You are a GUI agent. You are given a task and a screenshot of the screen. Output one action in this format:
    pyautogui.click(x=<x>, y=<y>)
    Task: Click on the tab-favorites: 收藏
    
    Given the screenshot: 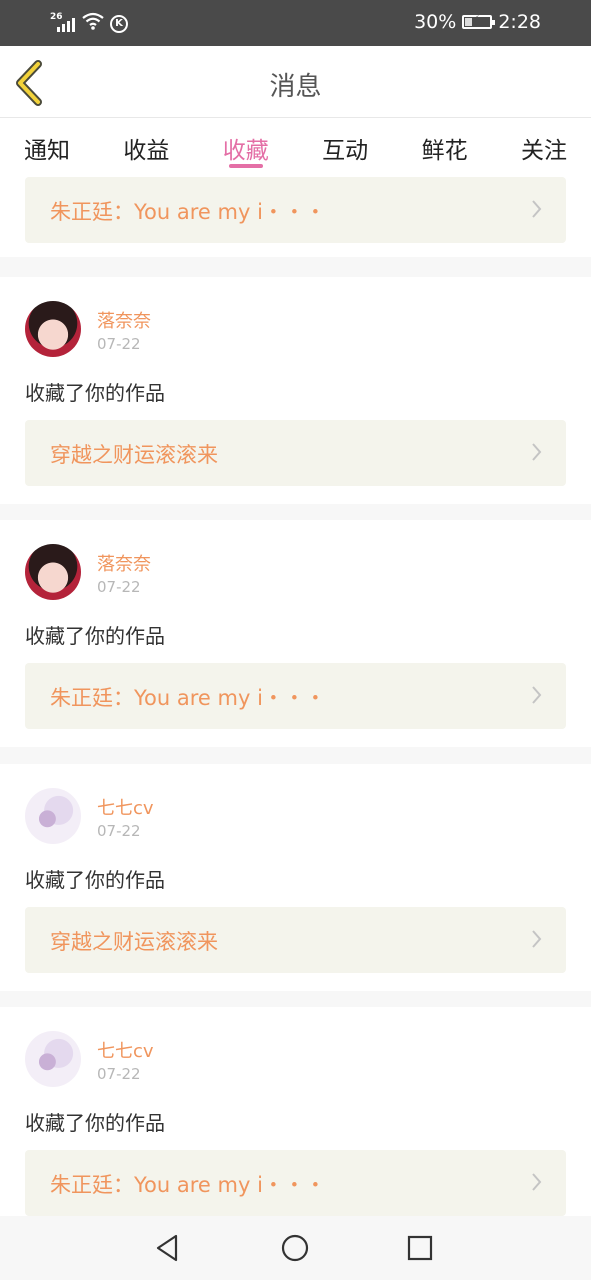 What is the action you would take?
    pyautogui.click(x=246, y=145)
    